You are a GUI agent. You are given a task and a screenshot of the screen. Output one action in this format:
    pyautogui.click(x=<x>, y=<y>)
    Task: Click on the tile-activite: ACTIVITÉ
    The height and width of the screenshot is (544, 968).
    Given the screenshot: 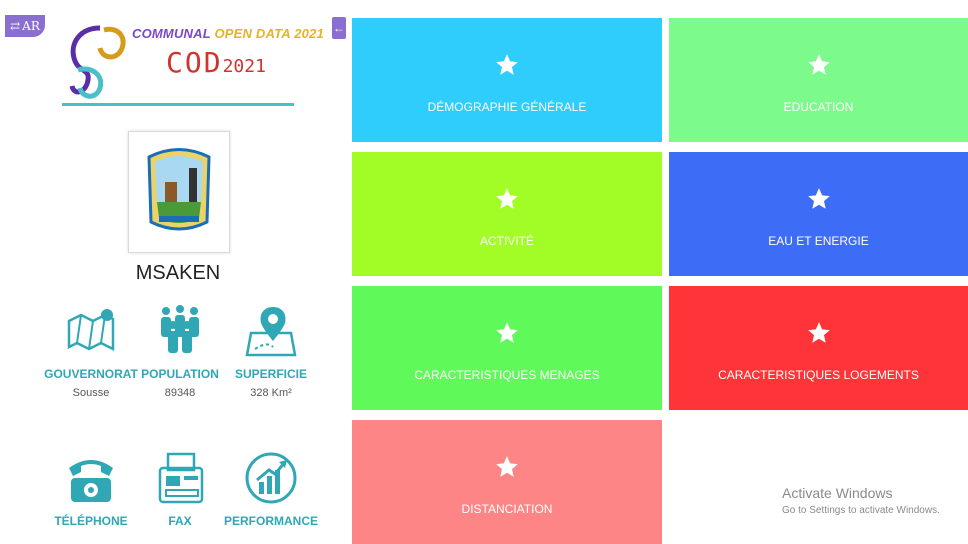 What is the action you would take?
    pyautogui.click(x=507, y=214)
    